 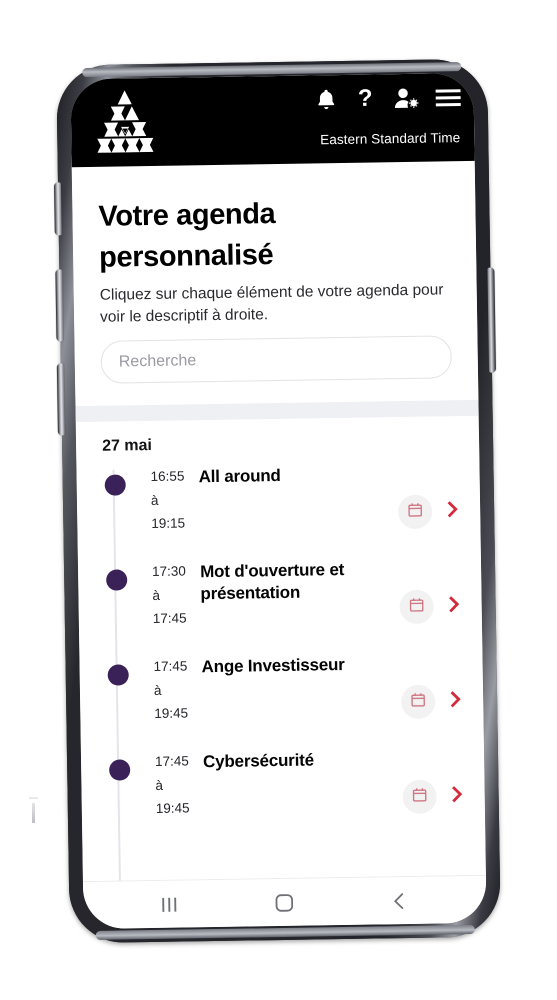 What do you see at coordinates (272, 582) in the screenshot?
I see `agenda-item-title: Mot d'ouverture et présentation` at bounding box center [272, 582].